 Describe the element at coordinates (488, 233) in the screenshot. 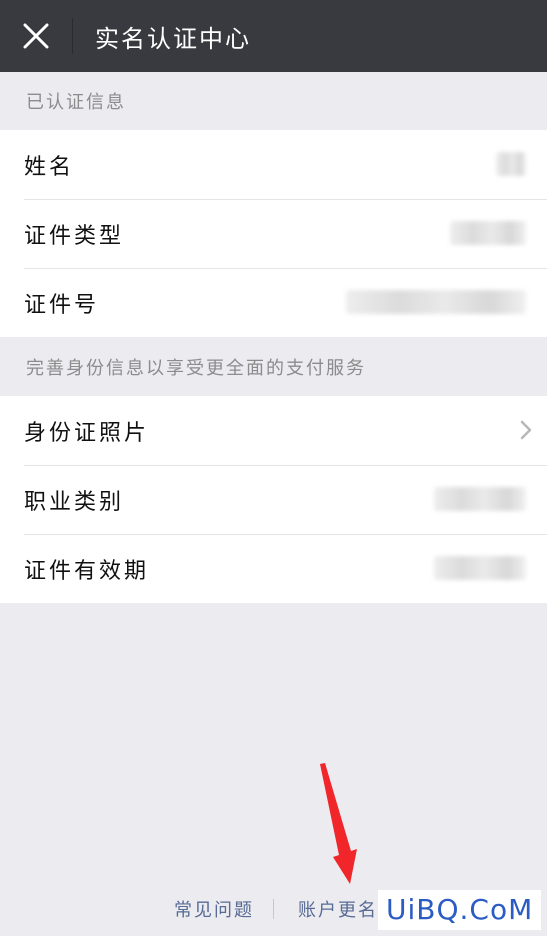

I see `redacted-id-type-value` at that location.